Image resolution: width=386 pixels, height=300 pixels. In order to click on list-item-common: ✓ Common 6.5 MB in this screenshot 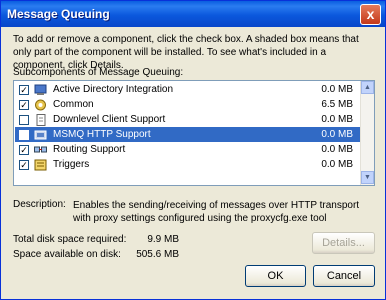, I will do `click(188, 104)`.